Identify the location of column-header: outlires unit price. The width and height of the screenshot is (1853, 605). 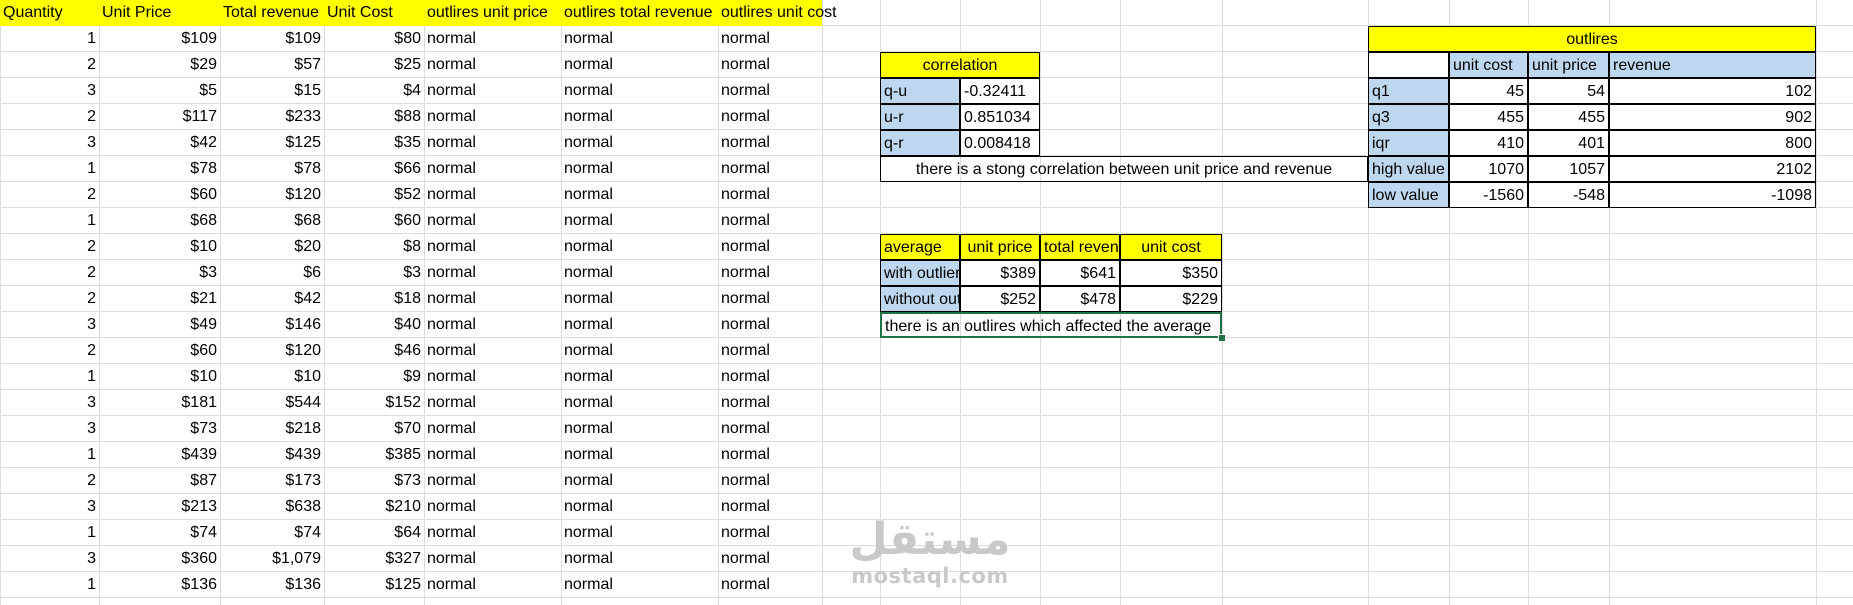
(492, 13).